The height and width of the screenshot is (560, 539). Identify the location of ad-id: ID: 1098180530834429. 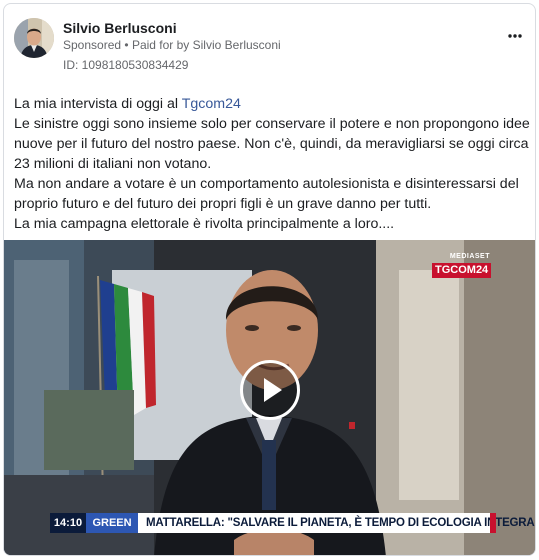
(126, 65).